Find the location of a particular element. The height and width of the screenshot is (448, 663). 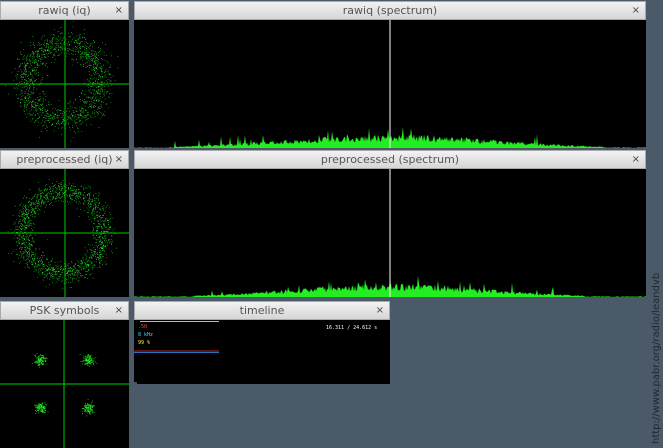

rawiq-iq-titlebar: rawiq (iq) × is located at coordinates (64, 10).